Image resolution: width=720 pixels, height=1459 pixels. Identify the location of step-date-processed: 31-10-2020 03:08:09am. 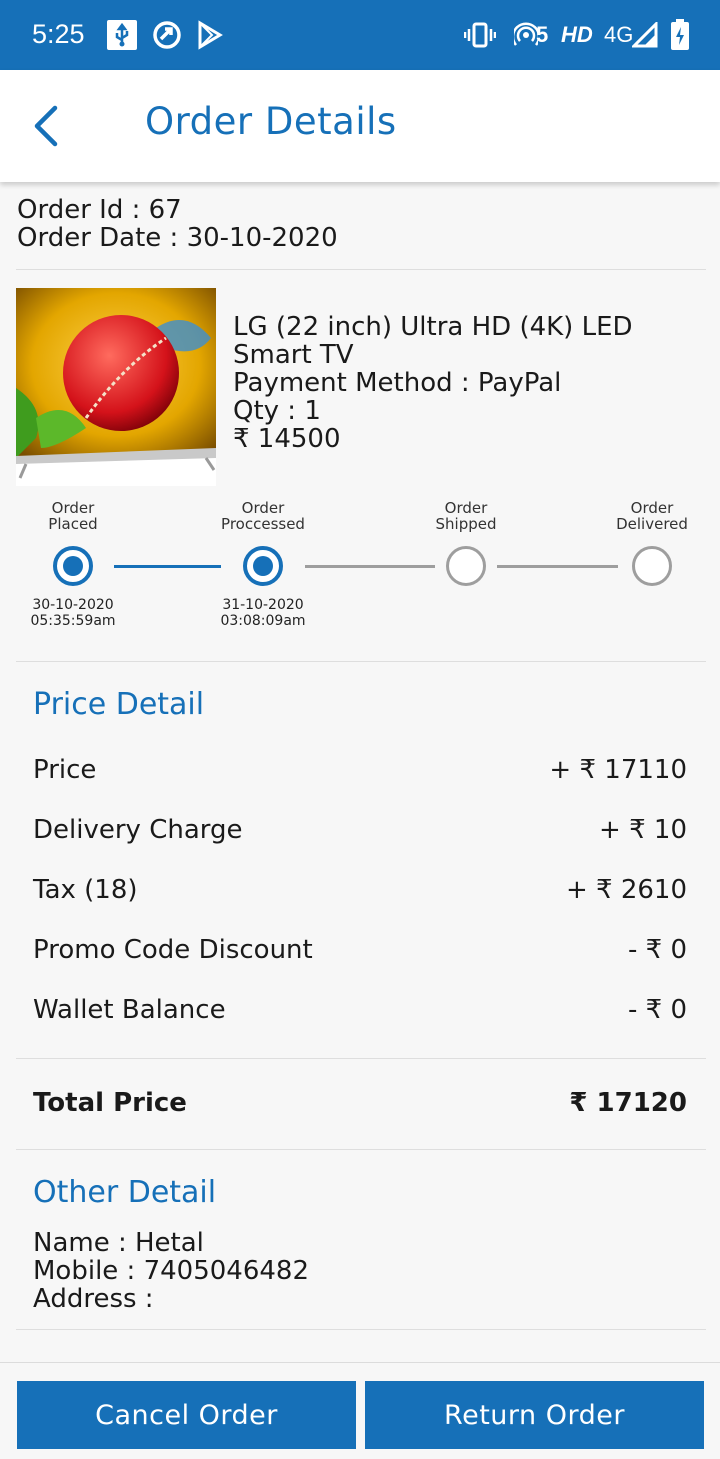
(263, 613).